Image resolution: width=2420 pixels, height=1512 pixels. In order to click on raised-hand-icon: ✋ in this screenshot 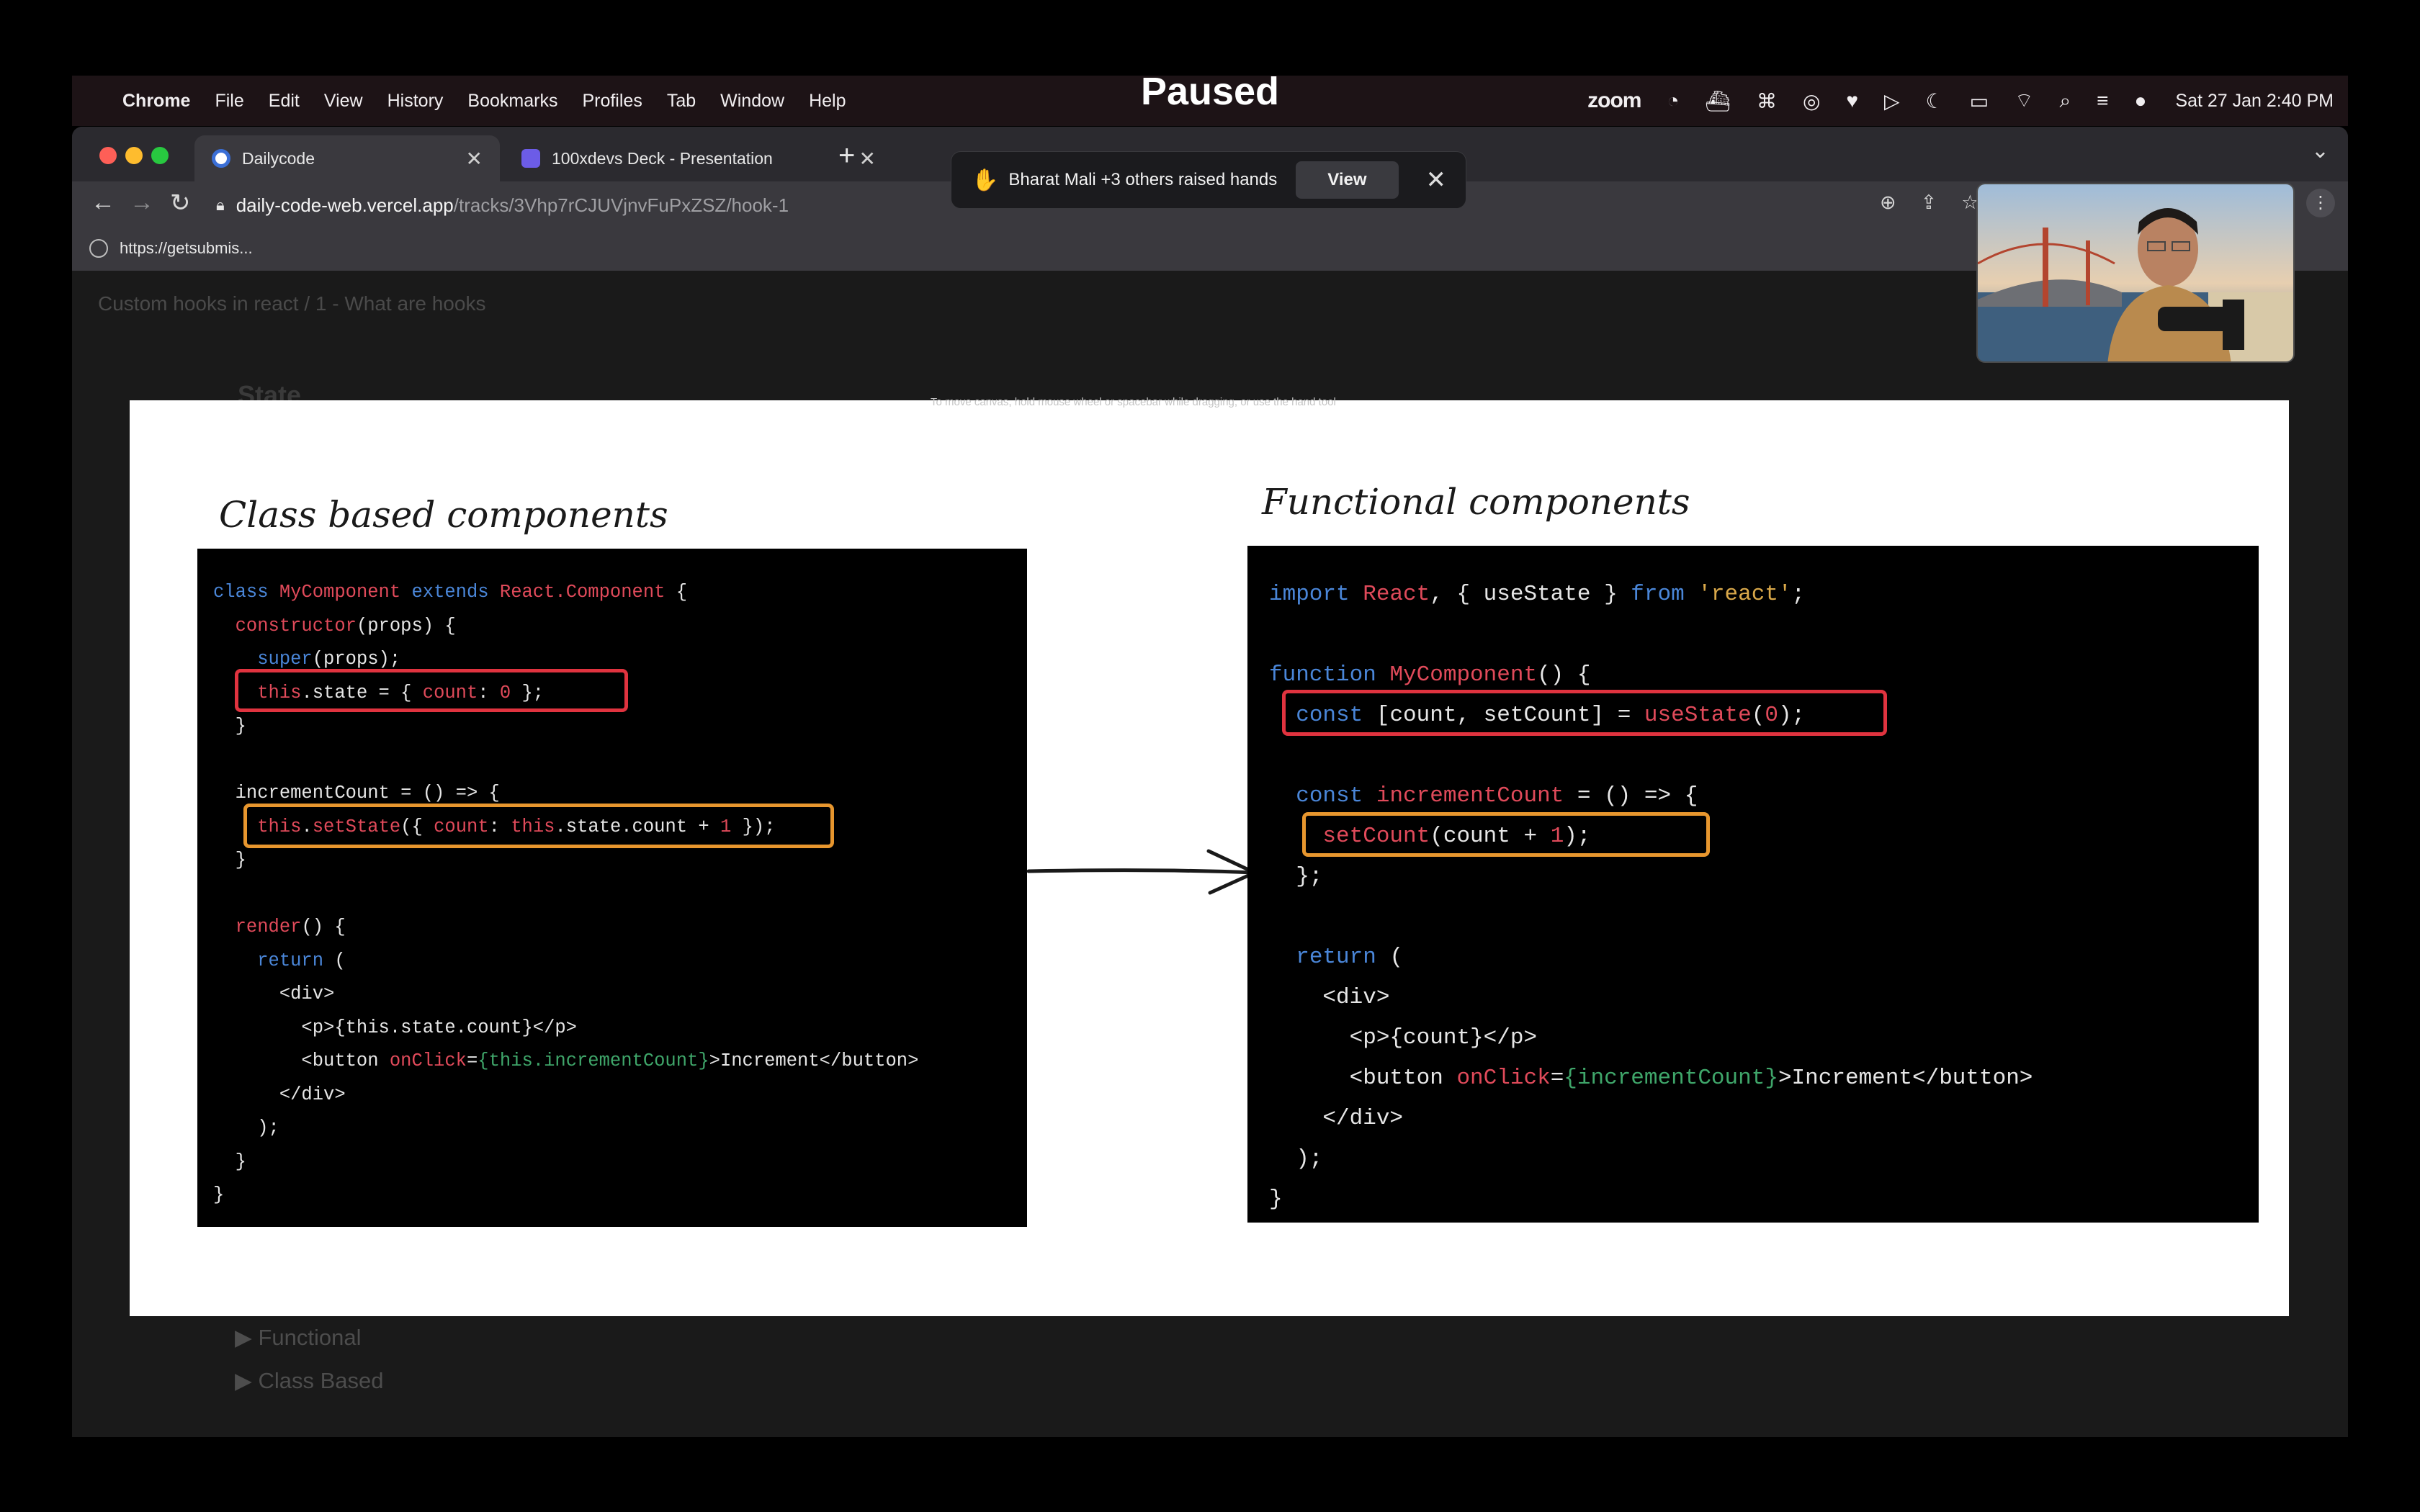, I will do `click(985, 180)`.